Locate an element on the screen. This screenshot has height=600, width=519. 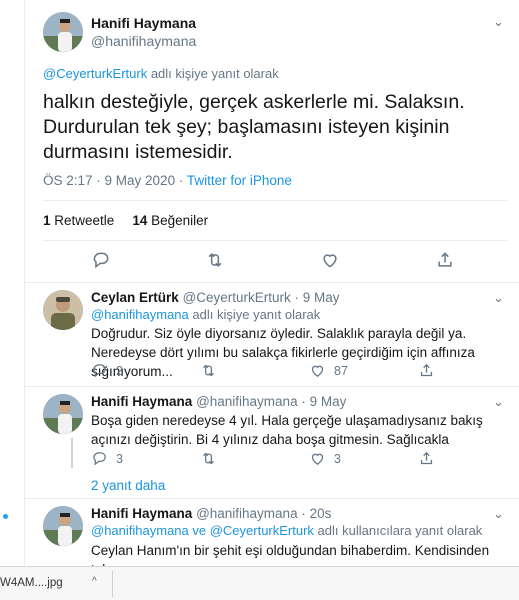
reply-icon: 3 is located at coordinates (107, 458).